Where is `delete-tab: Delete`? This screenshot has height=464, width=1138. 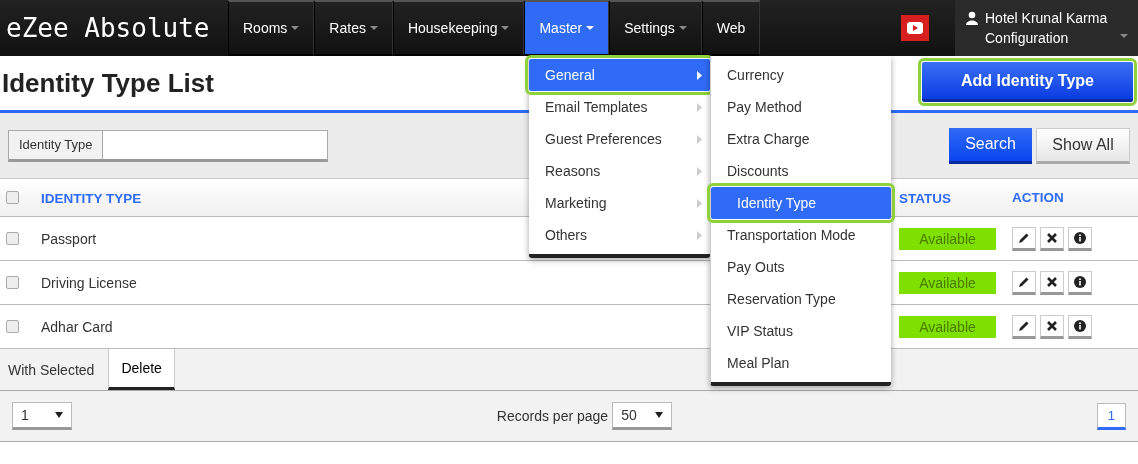 delete-tab: Delete is located at coordinates (141, 369).